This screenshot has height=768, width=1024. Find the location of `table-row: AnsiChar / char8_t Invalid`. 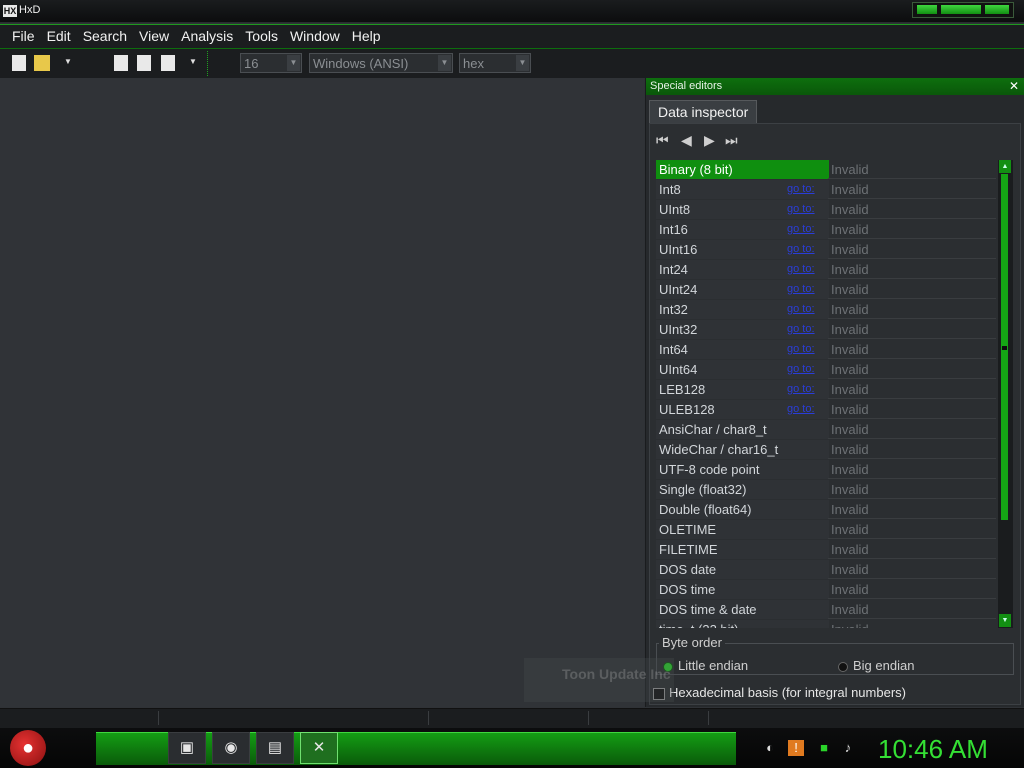

table-row: AnsiChar / char8_t Invalid is located at coordinates (826, 430).